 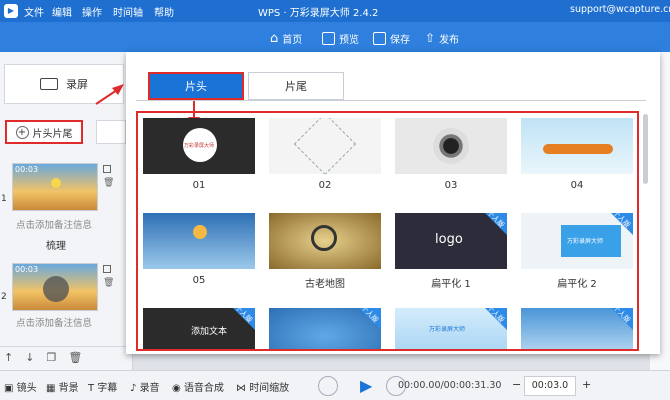 I want to click on template-name: 03, so click(x=451, y=185).